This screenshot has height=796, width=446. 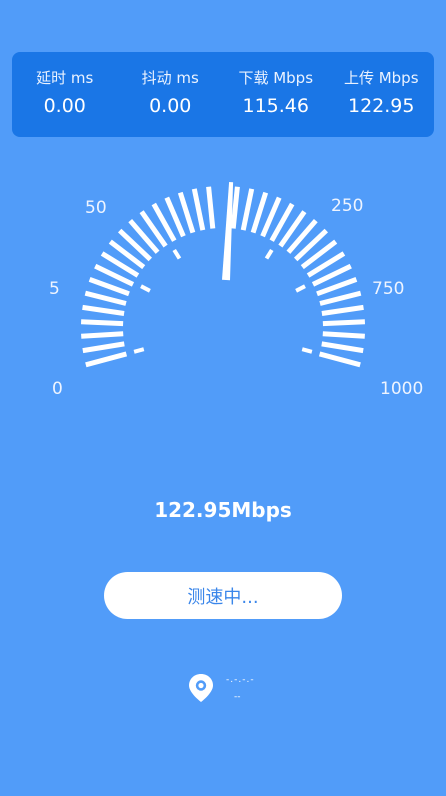 What do you see at coordinates (347, 206) in the screenshot?
I see `scale-label-250: 250` at bounding box center [347, 206].